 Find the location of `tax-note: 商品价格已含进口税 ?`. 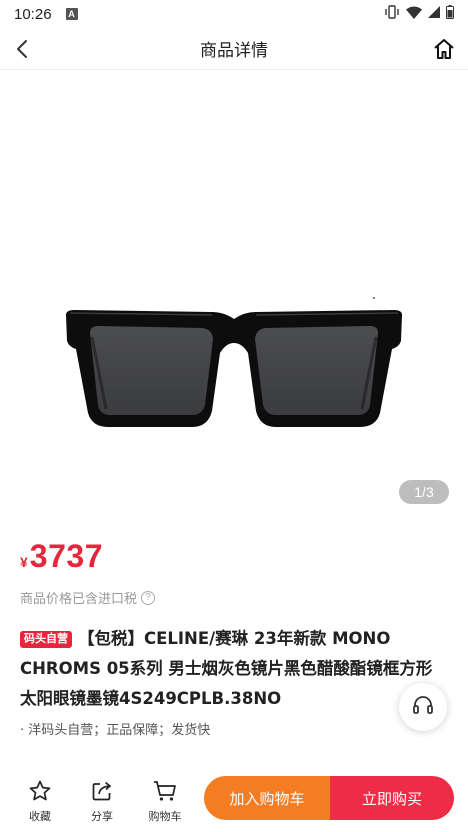

tax-note: 商品价格已含进口税 ? is located at coordinates (88, 597).